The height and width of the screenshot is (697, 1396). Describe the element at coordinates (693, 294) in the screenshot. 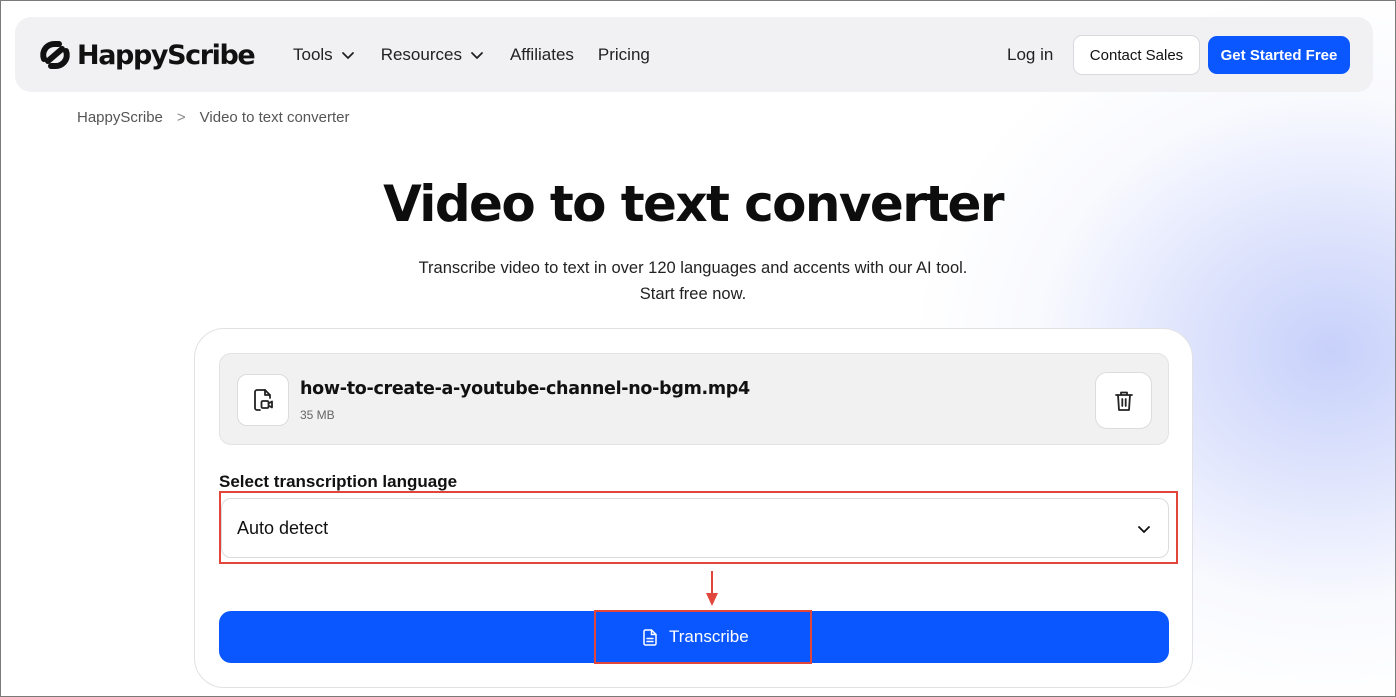

I see `subtitle-line-2: Start free now.` at that location.